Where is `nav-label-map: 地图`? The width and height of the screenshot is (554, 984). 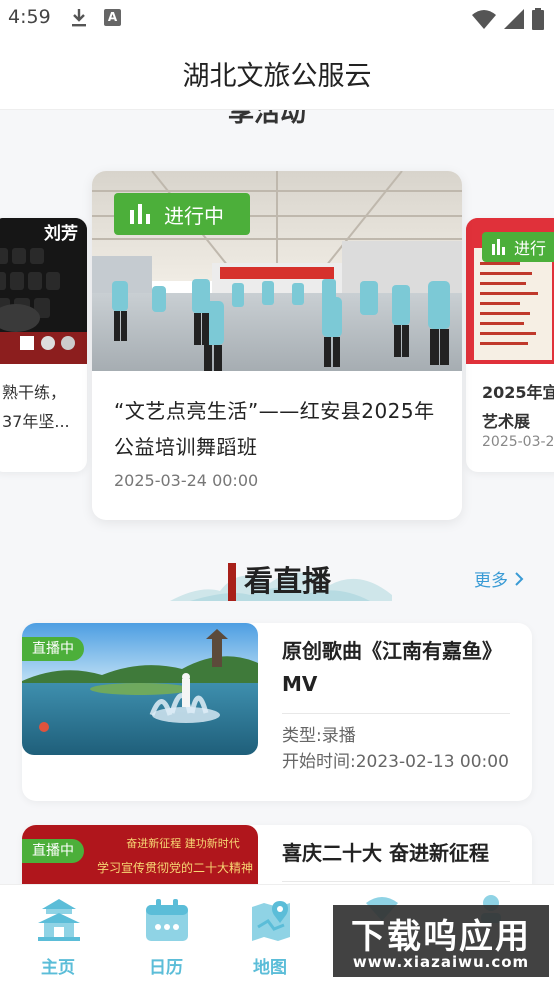 nav-label-map: 地图 is located at coordinates (270, 968).